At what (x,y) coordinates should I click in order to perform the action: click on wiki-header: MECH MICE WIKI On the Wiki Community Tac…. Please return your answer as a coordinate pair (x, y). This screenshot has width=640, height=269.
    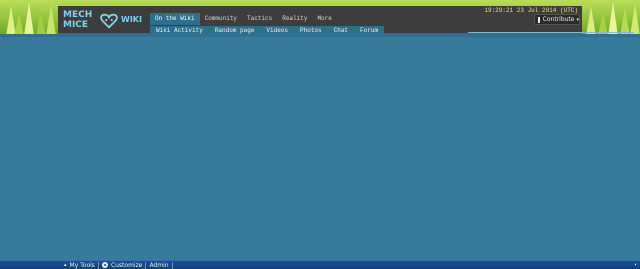
    Looking at the image, I should click on (346, 21).